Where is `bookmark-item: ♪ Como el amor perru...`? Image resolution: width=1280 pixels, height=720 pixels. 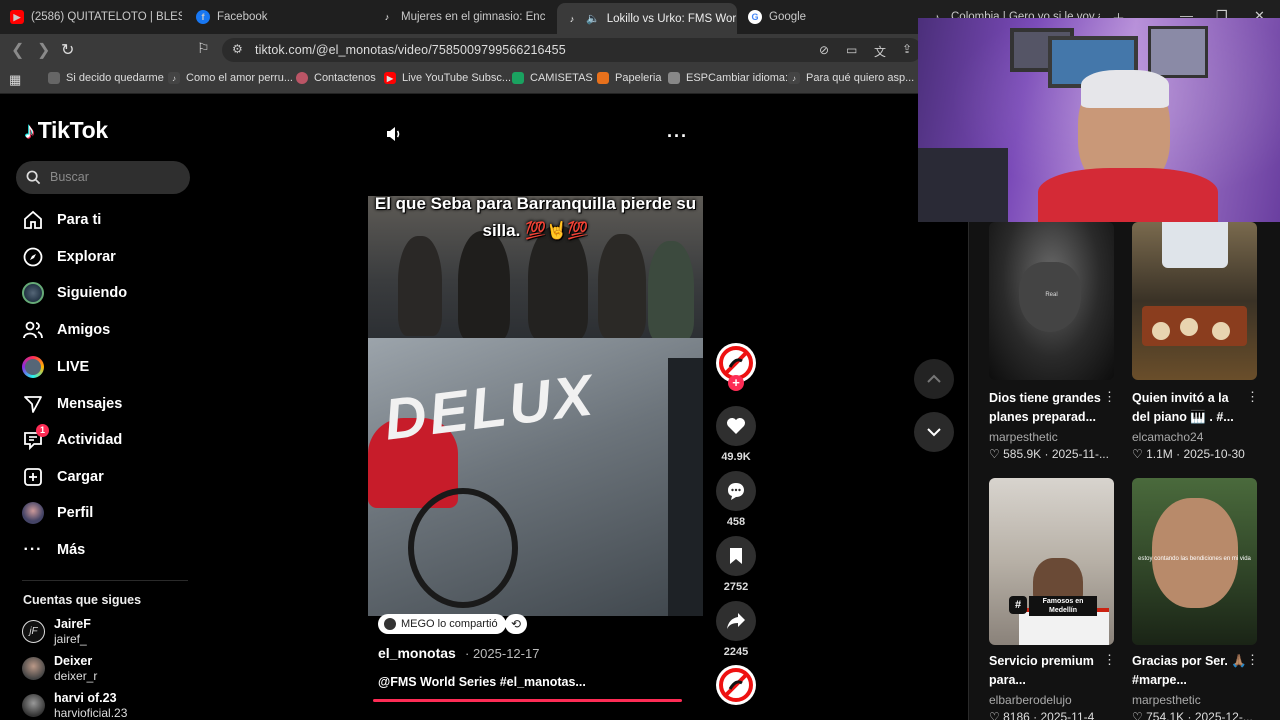
bookmark-item: ♪ Como el amor perru... is located at coordinates (230, 78).